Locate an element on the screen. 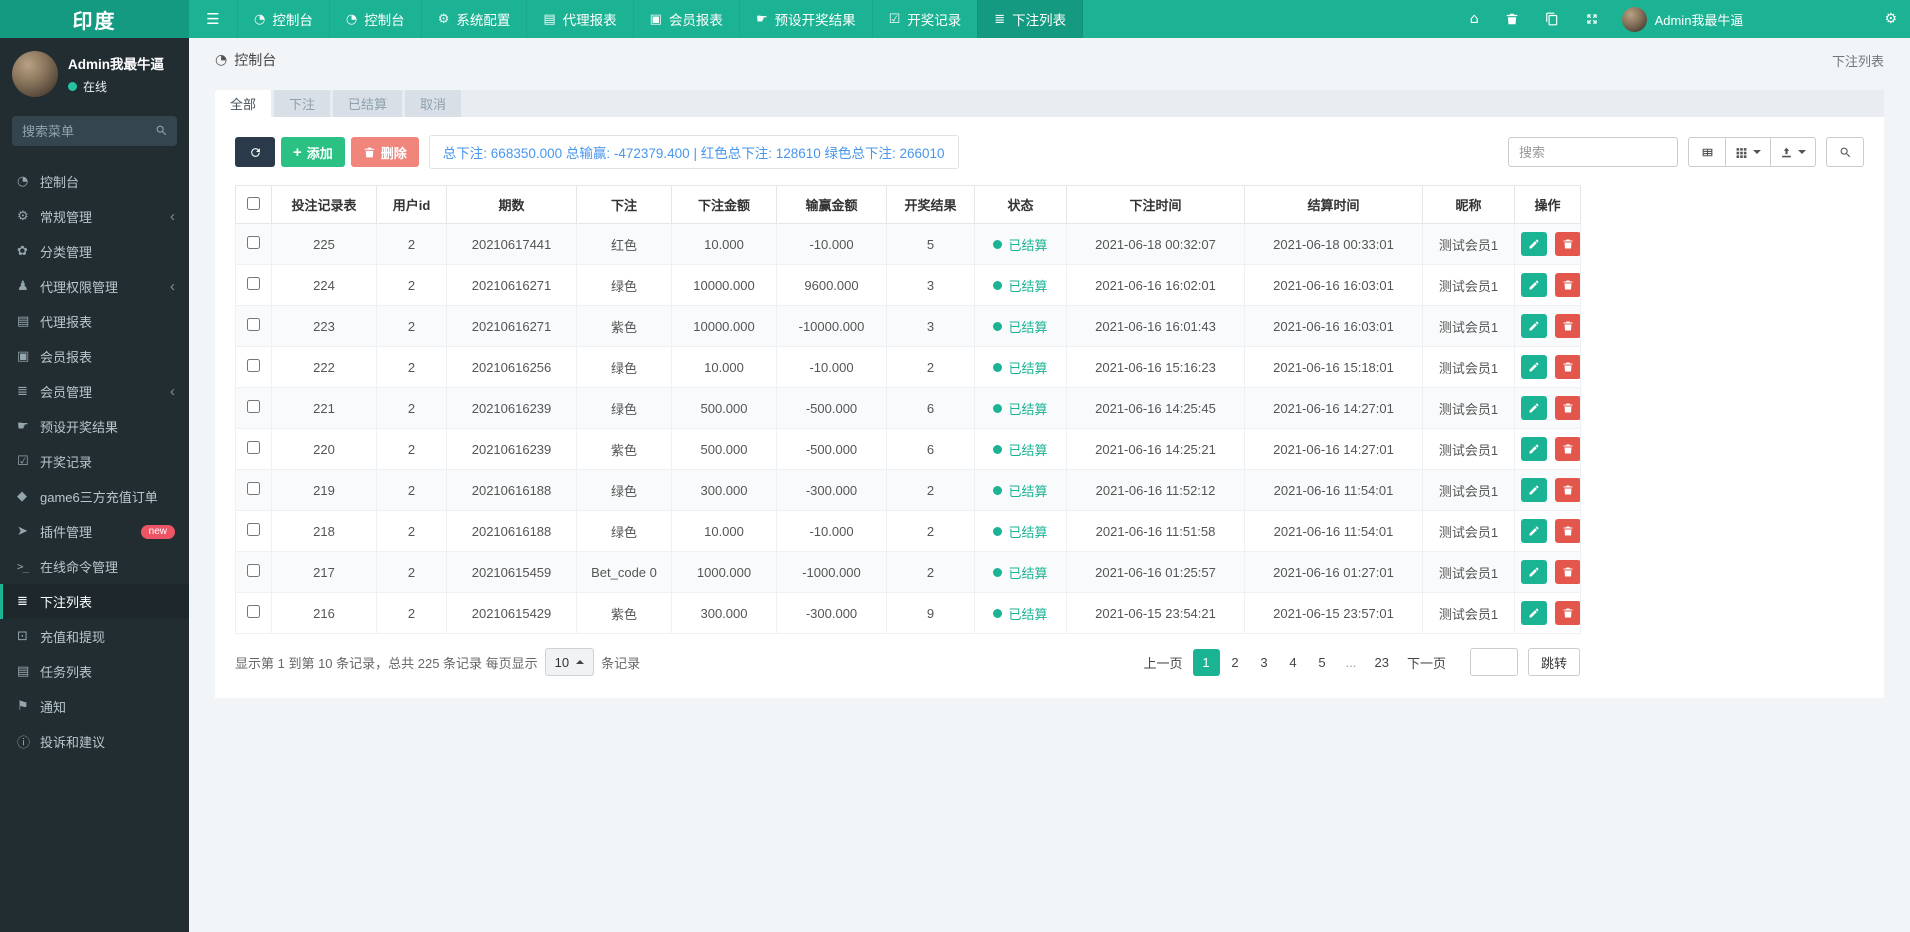 The width and height of the screenshot is (1910, 932). tab-取消: 取消 is located at coordinates (433, 103).